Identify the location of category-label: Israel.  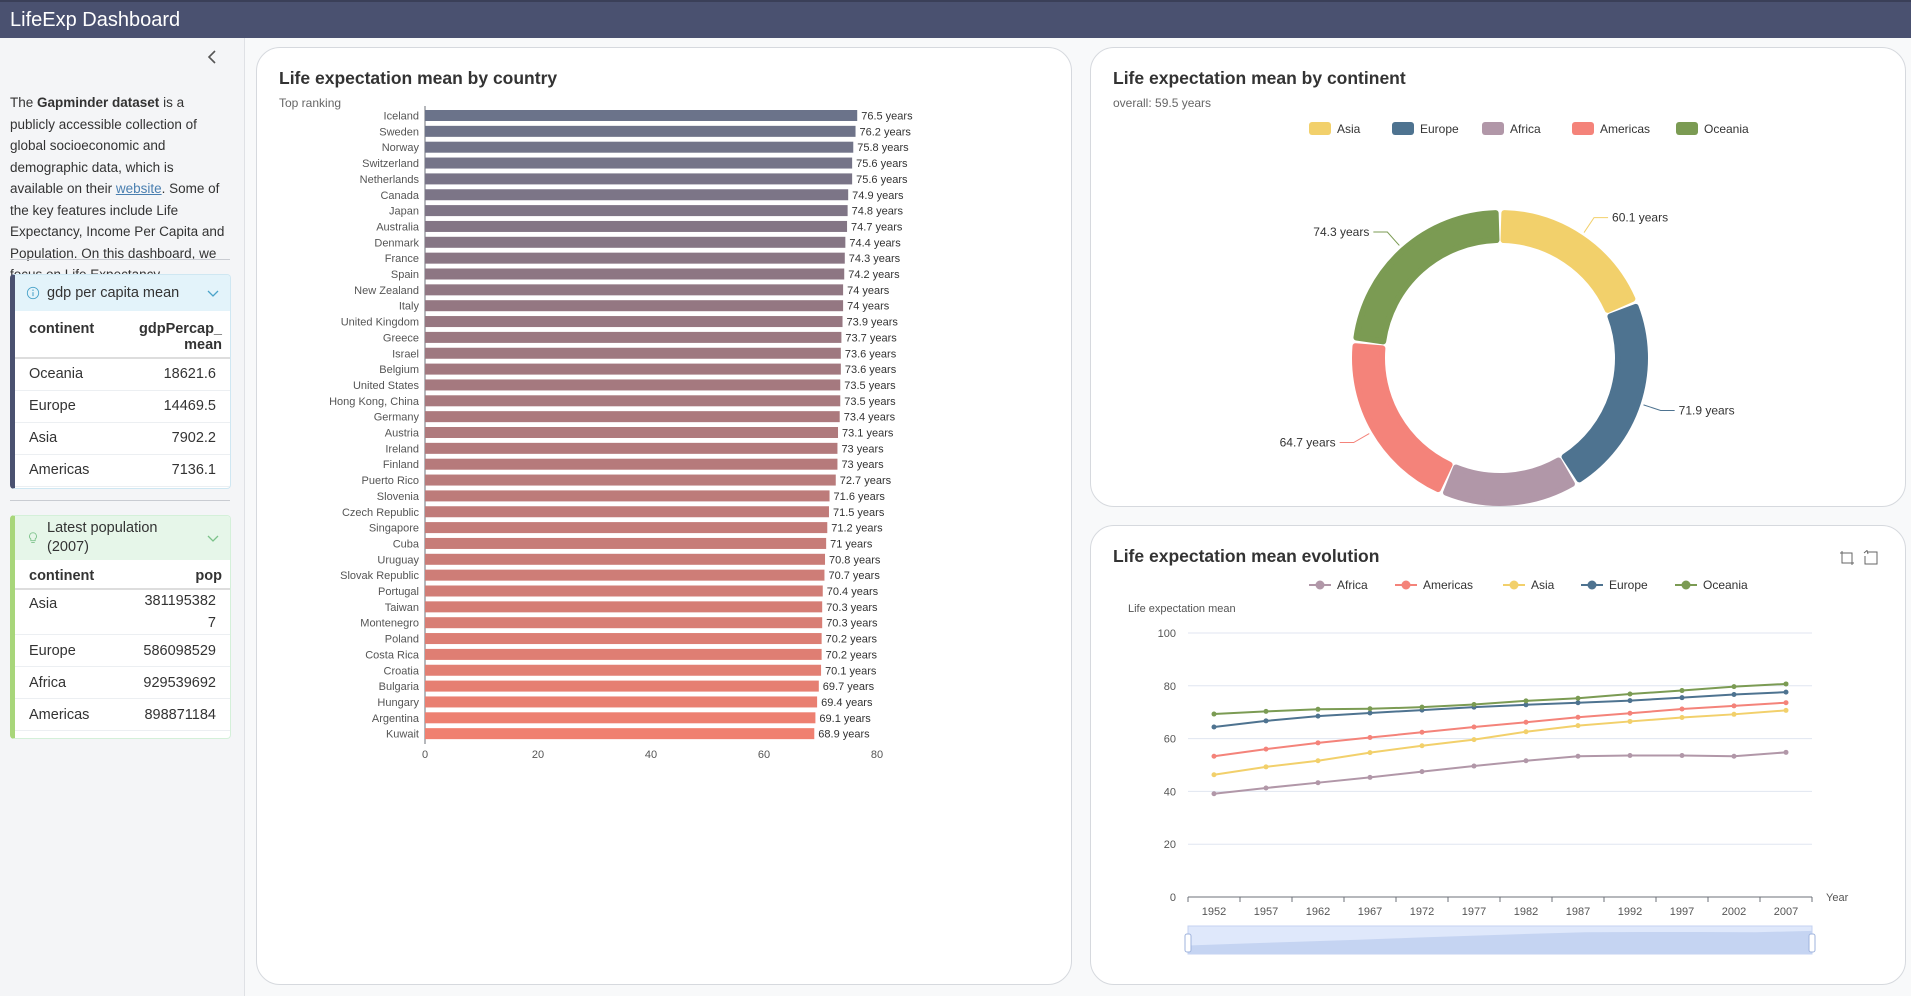
(405, 354).